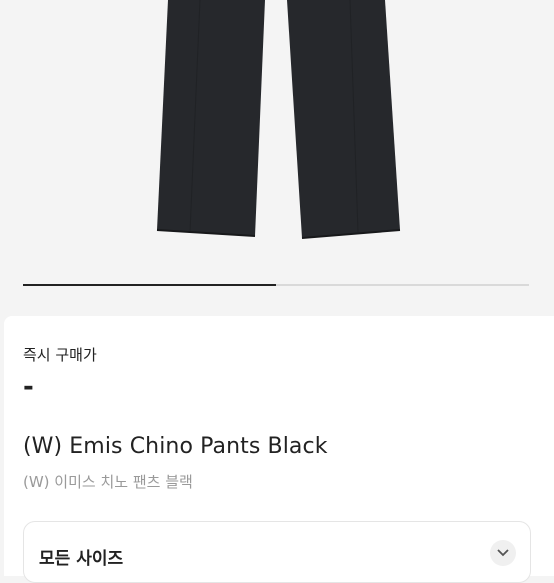 This screenshot has width=554, height=583. I want to click on size-selector-label: 모든 사이즈, so click(81, 559).